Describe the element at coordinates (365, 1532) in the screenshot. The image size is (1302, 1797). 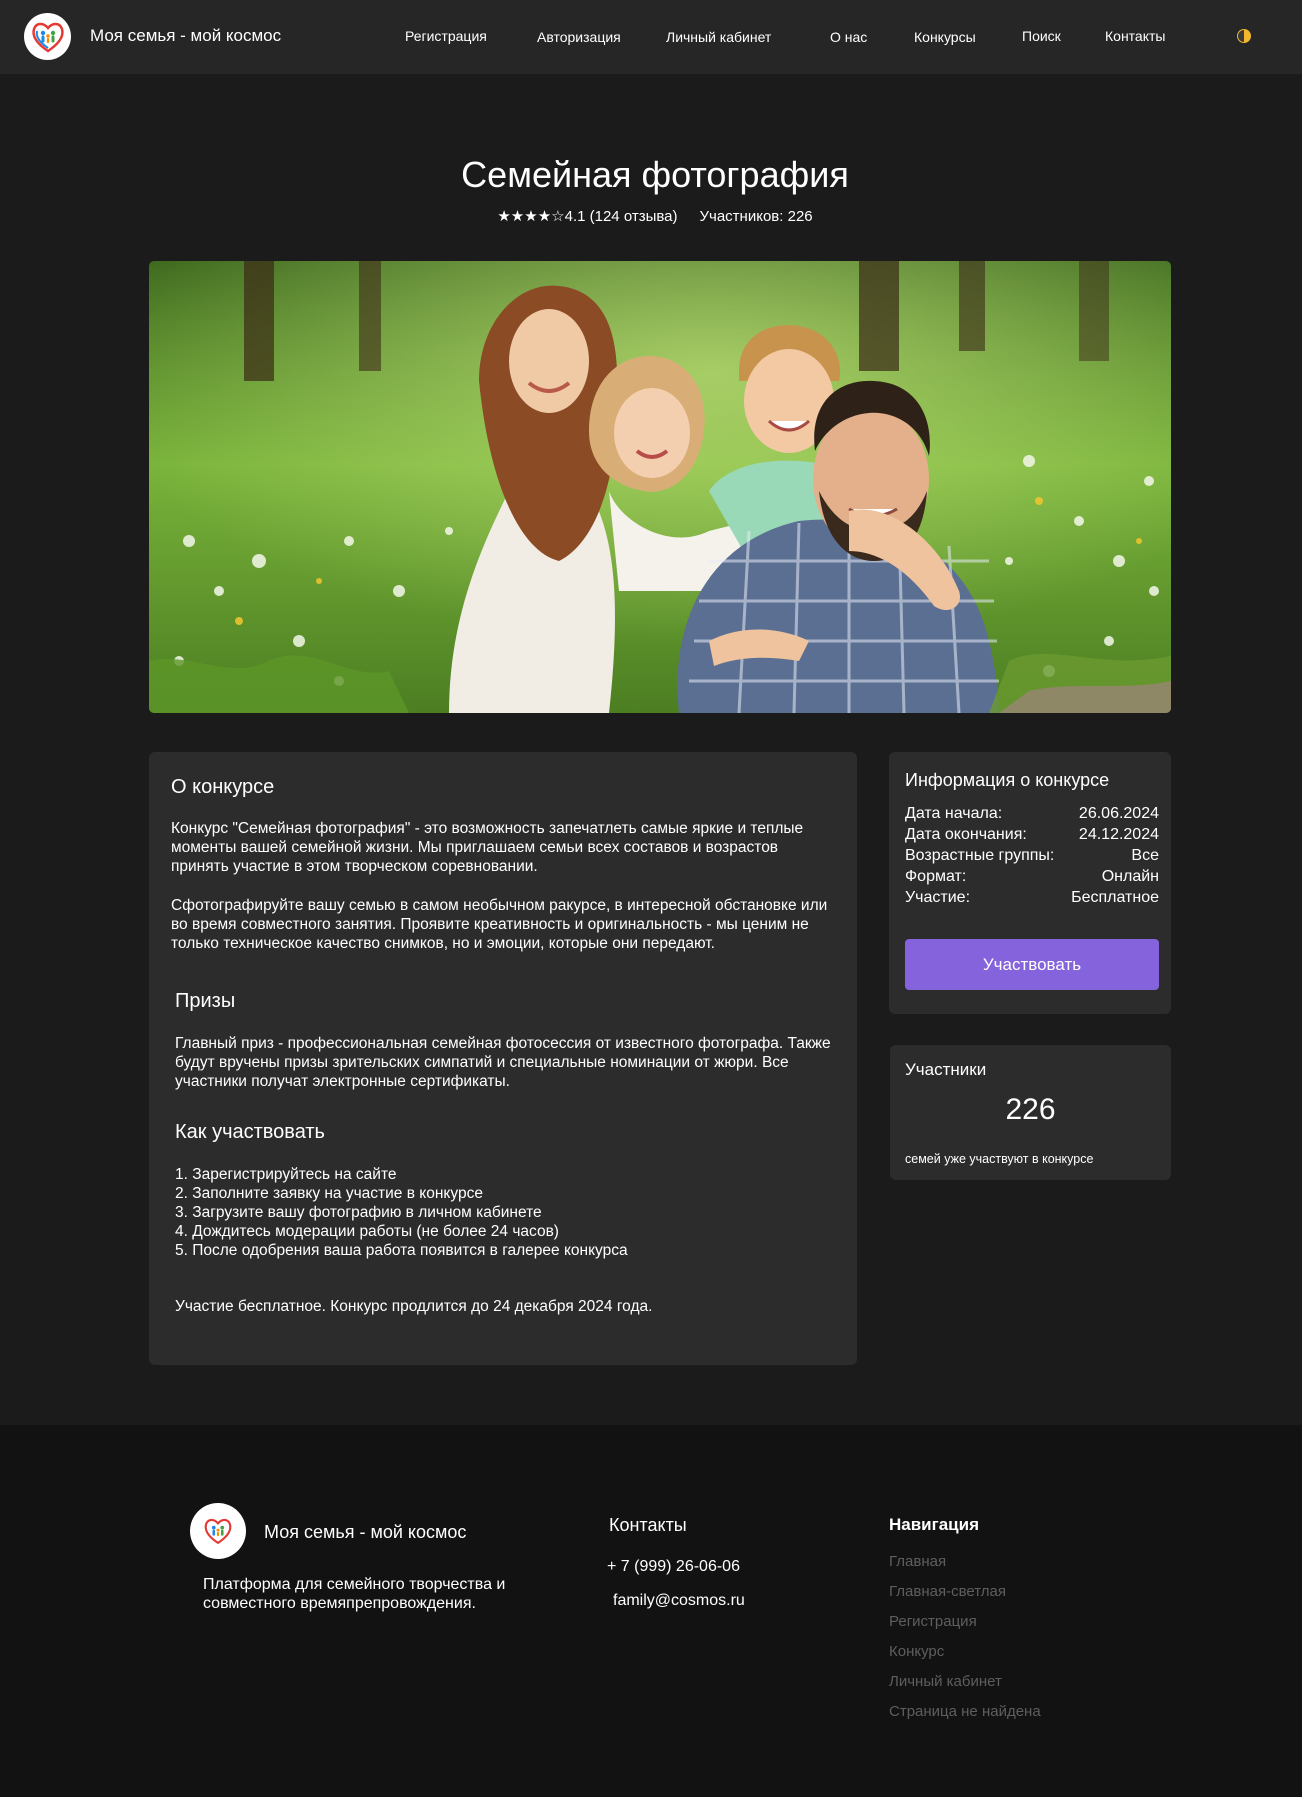
I see `footer-brand: Моя семья - мой космос` at that location.